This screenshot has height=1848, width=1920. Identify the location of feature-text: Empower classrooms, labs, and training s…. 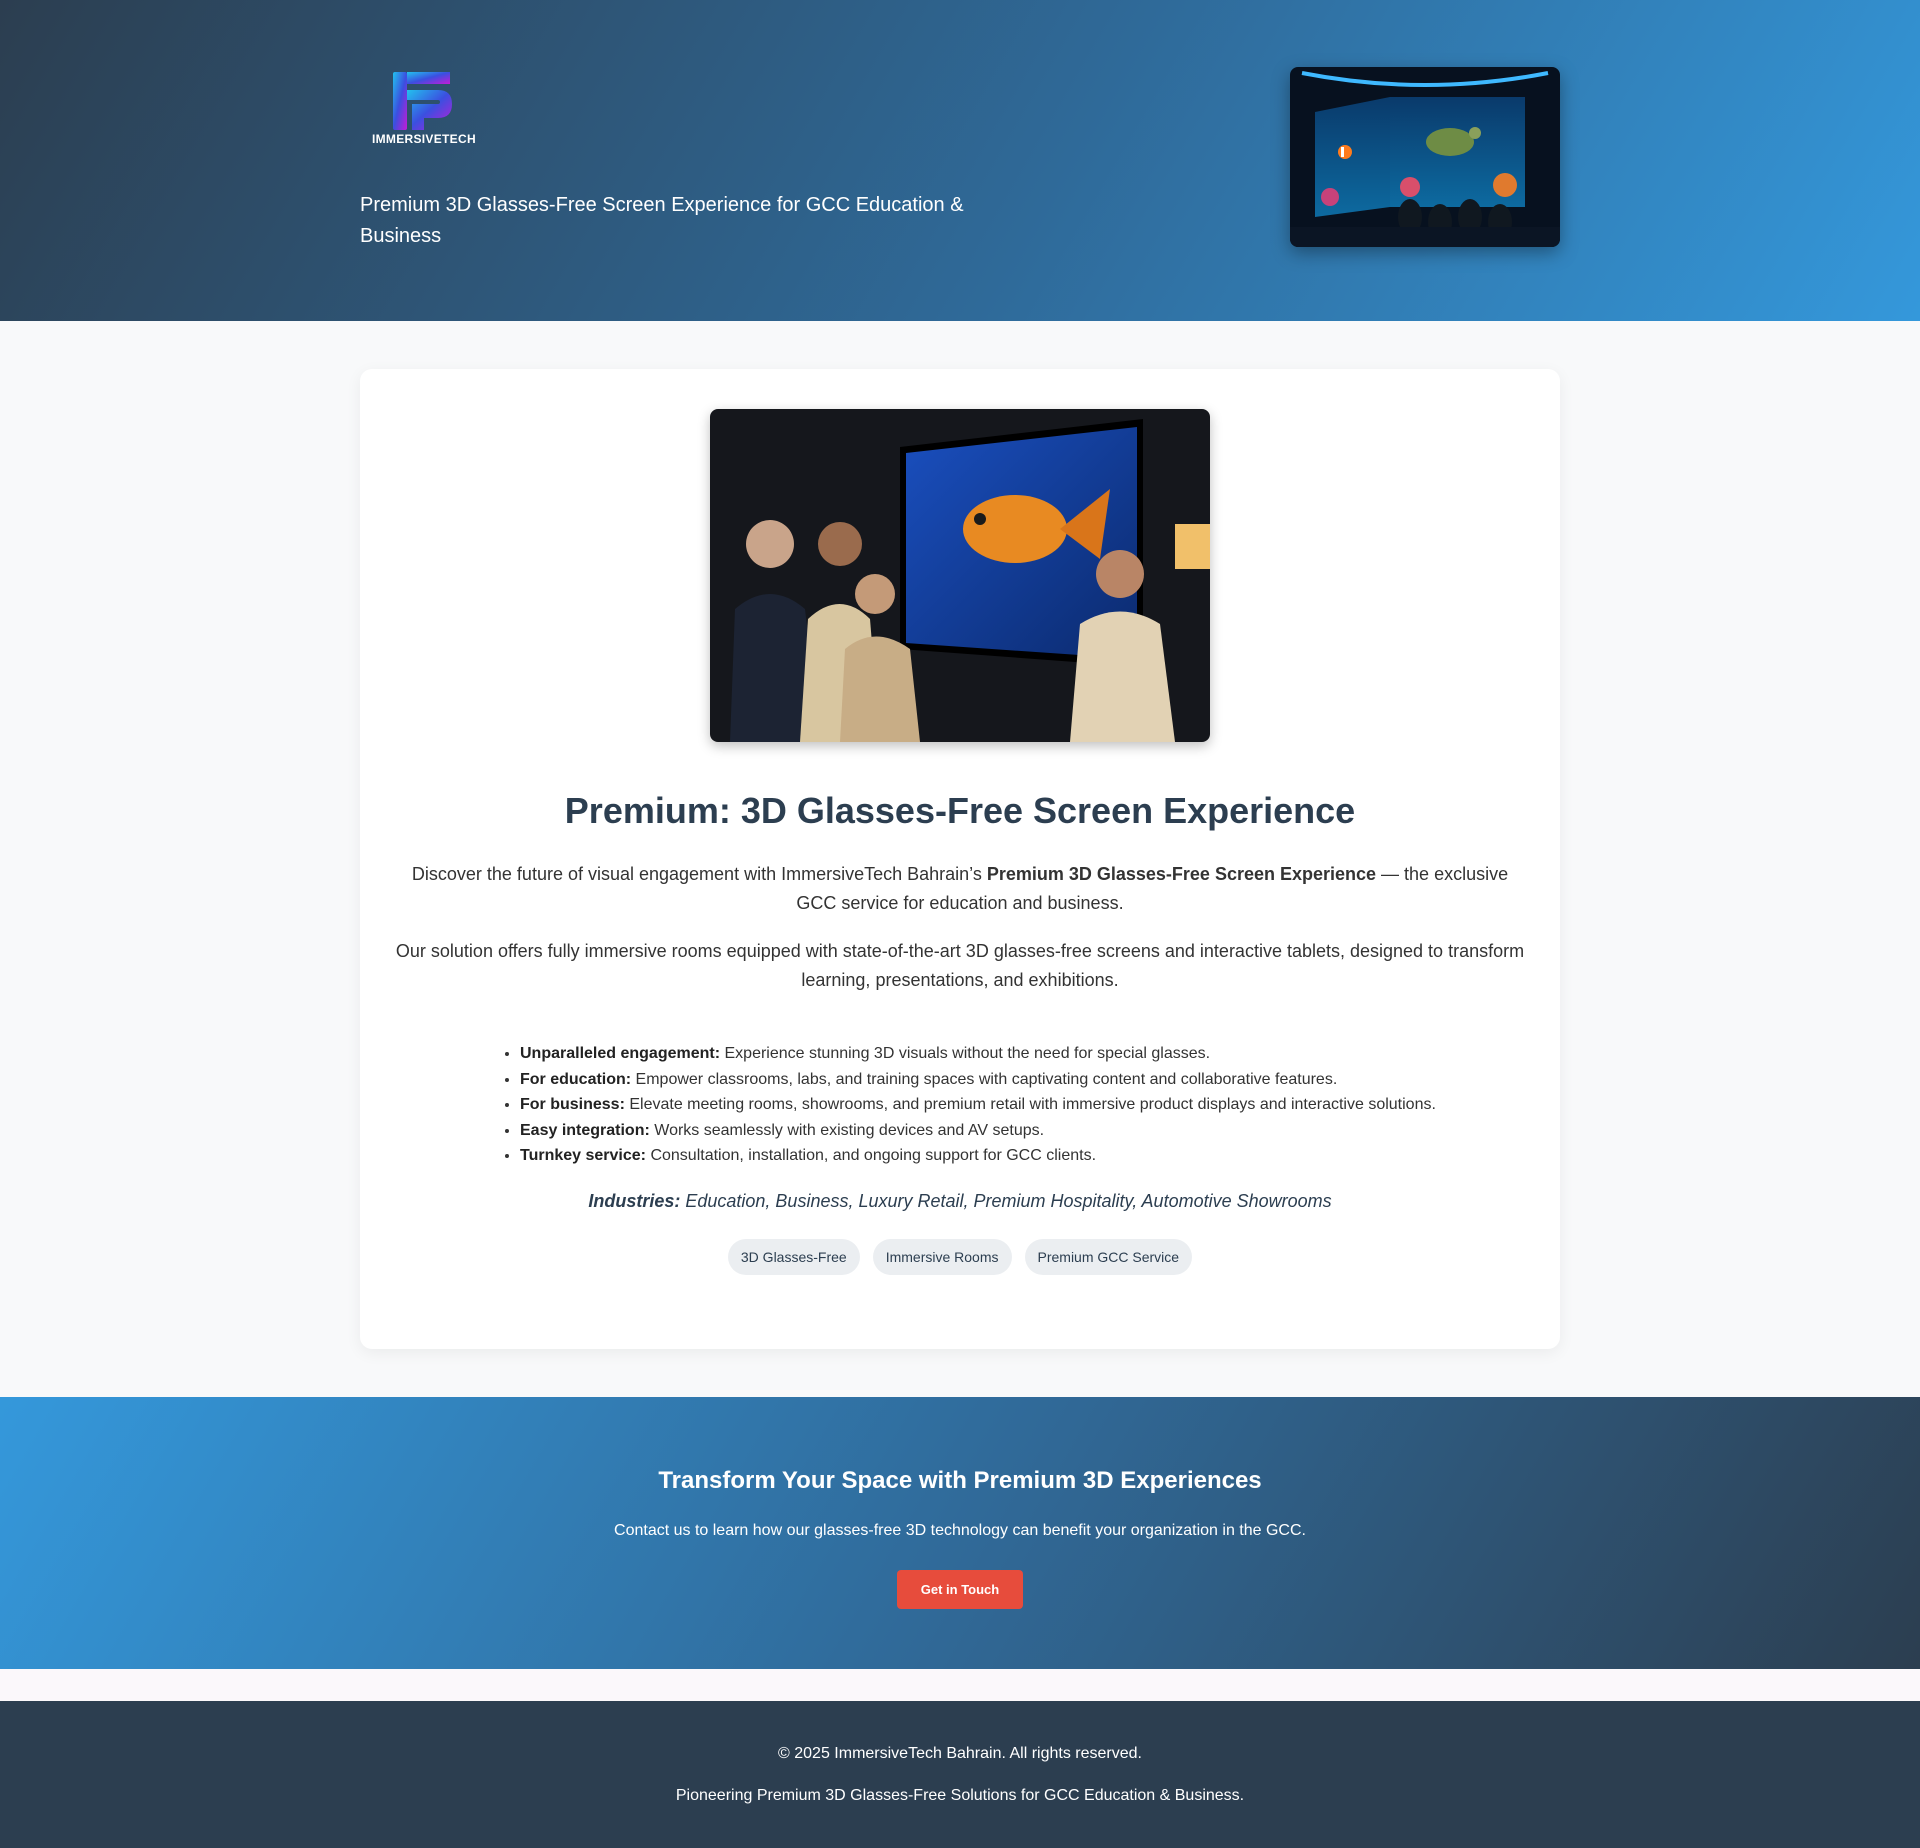
(984, 1079).